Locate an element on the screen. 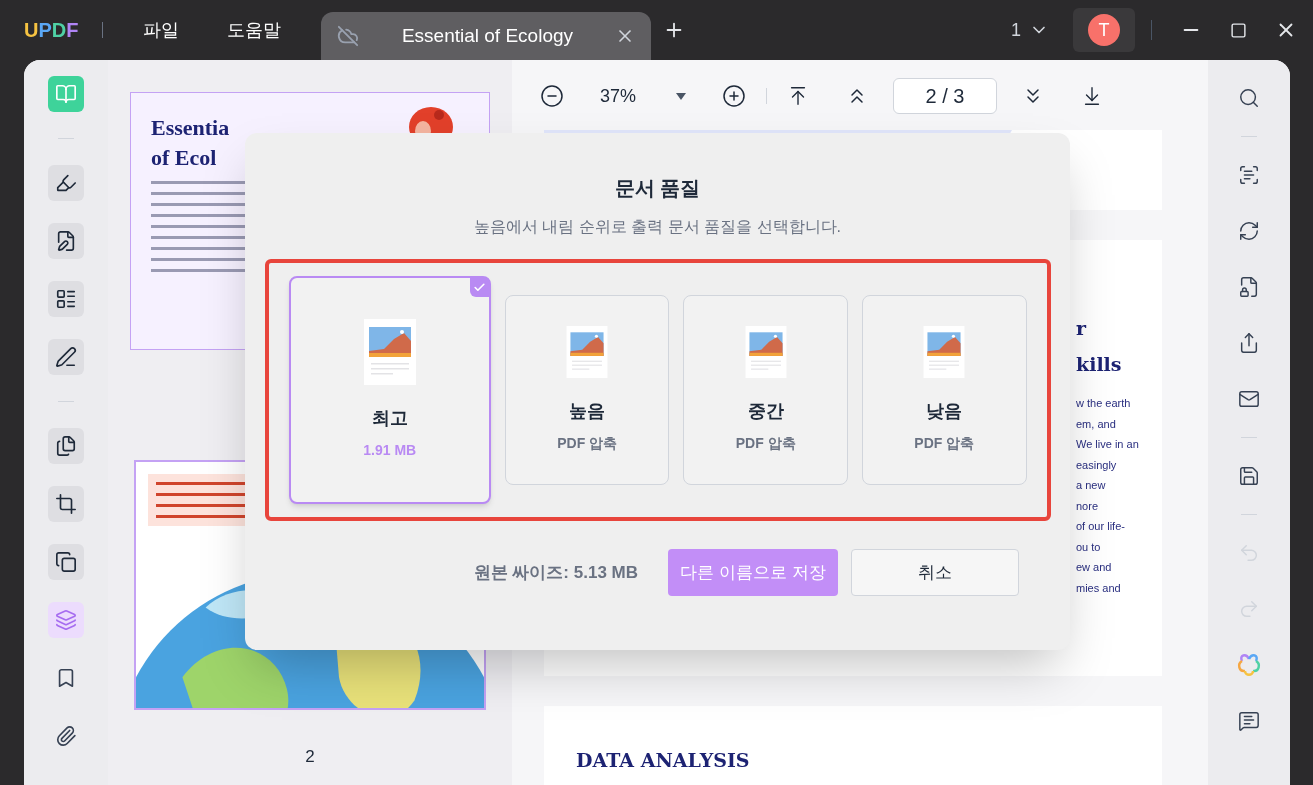  form-icon is located at coordinates (66, 299).